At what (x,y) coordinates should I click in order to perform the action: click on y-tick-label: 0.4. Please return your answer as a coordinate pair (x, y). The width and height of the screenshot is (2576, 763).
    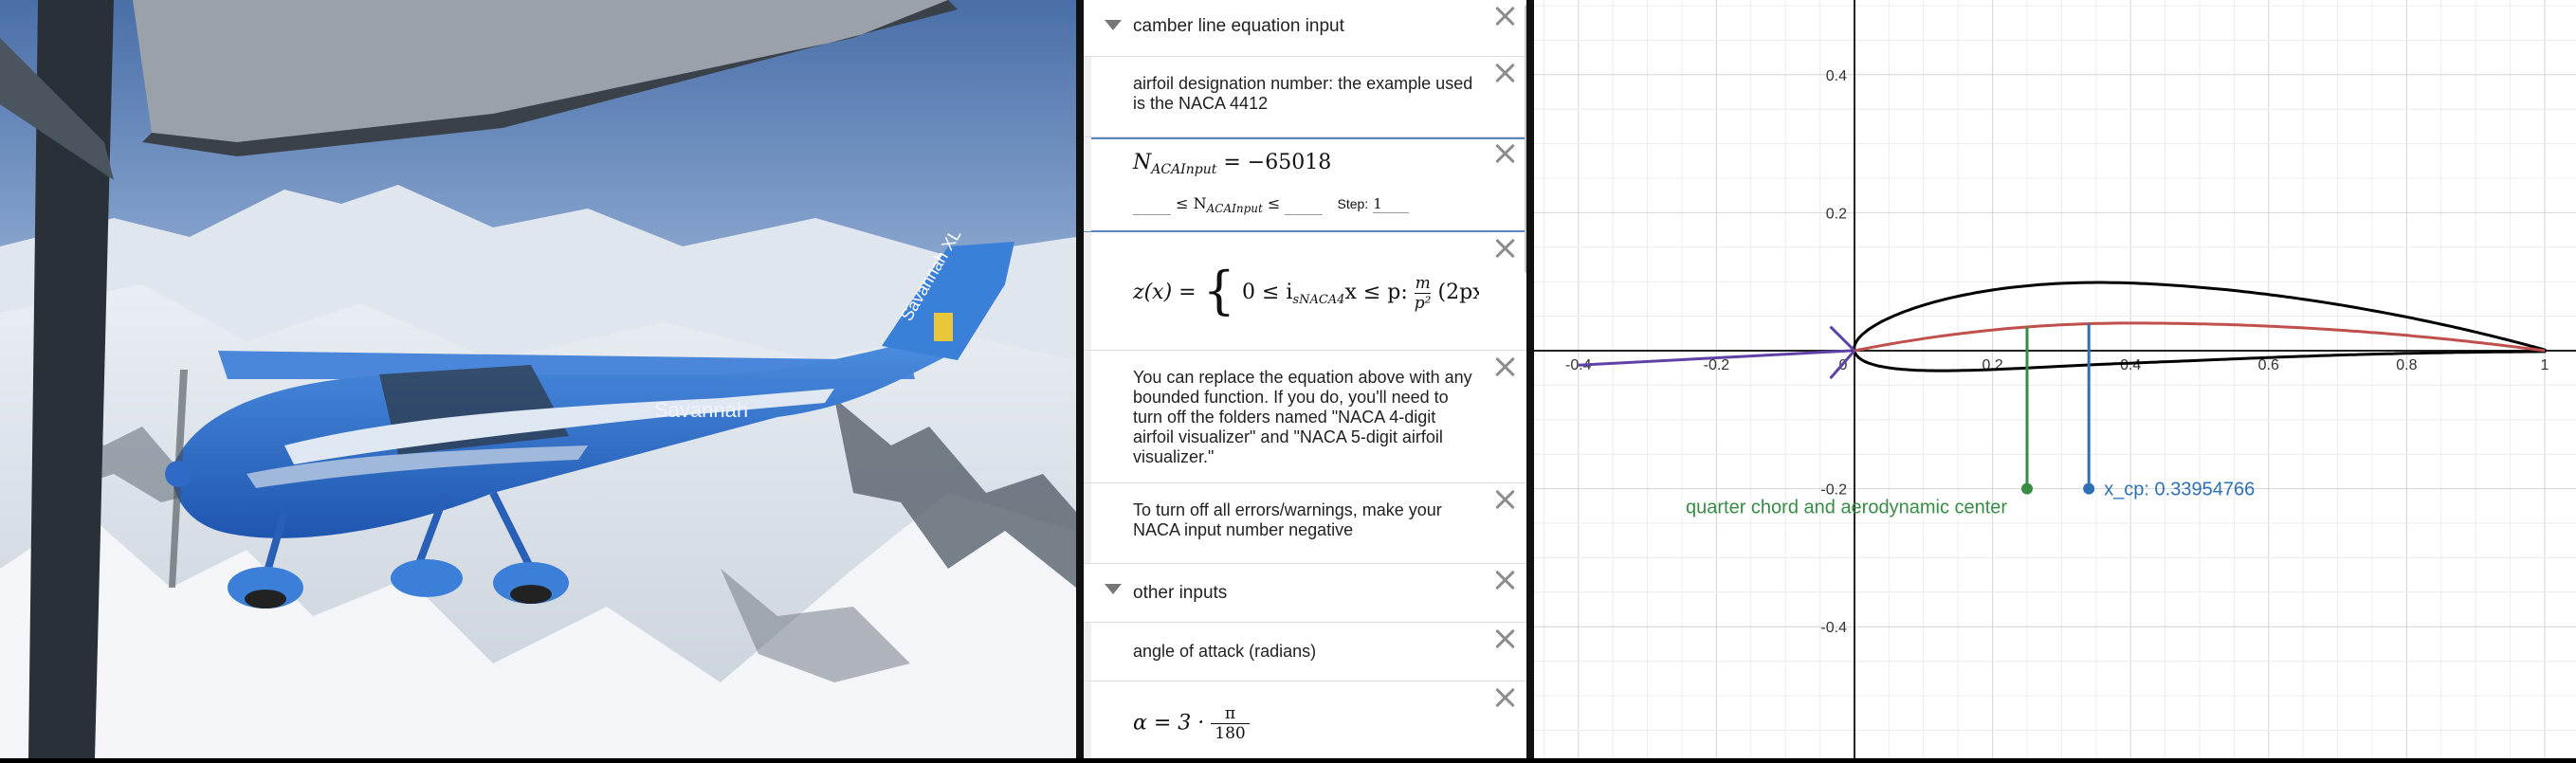
    Looking at the image, I should click on (1836, 76).